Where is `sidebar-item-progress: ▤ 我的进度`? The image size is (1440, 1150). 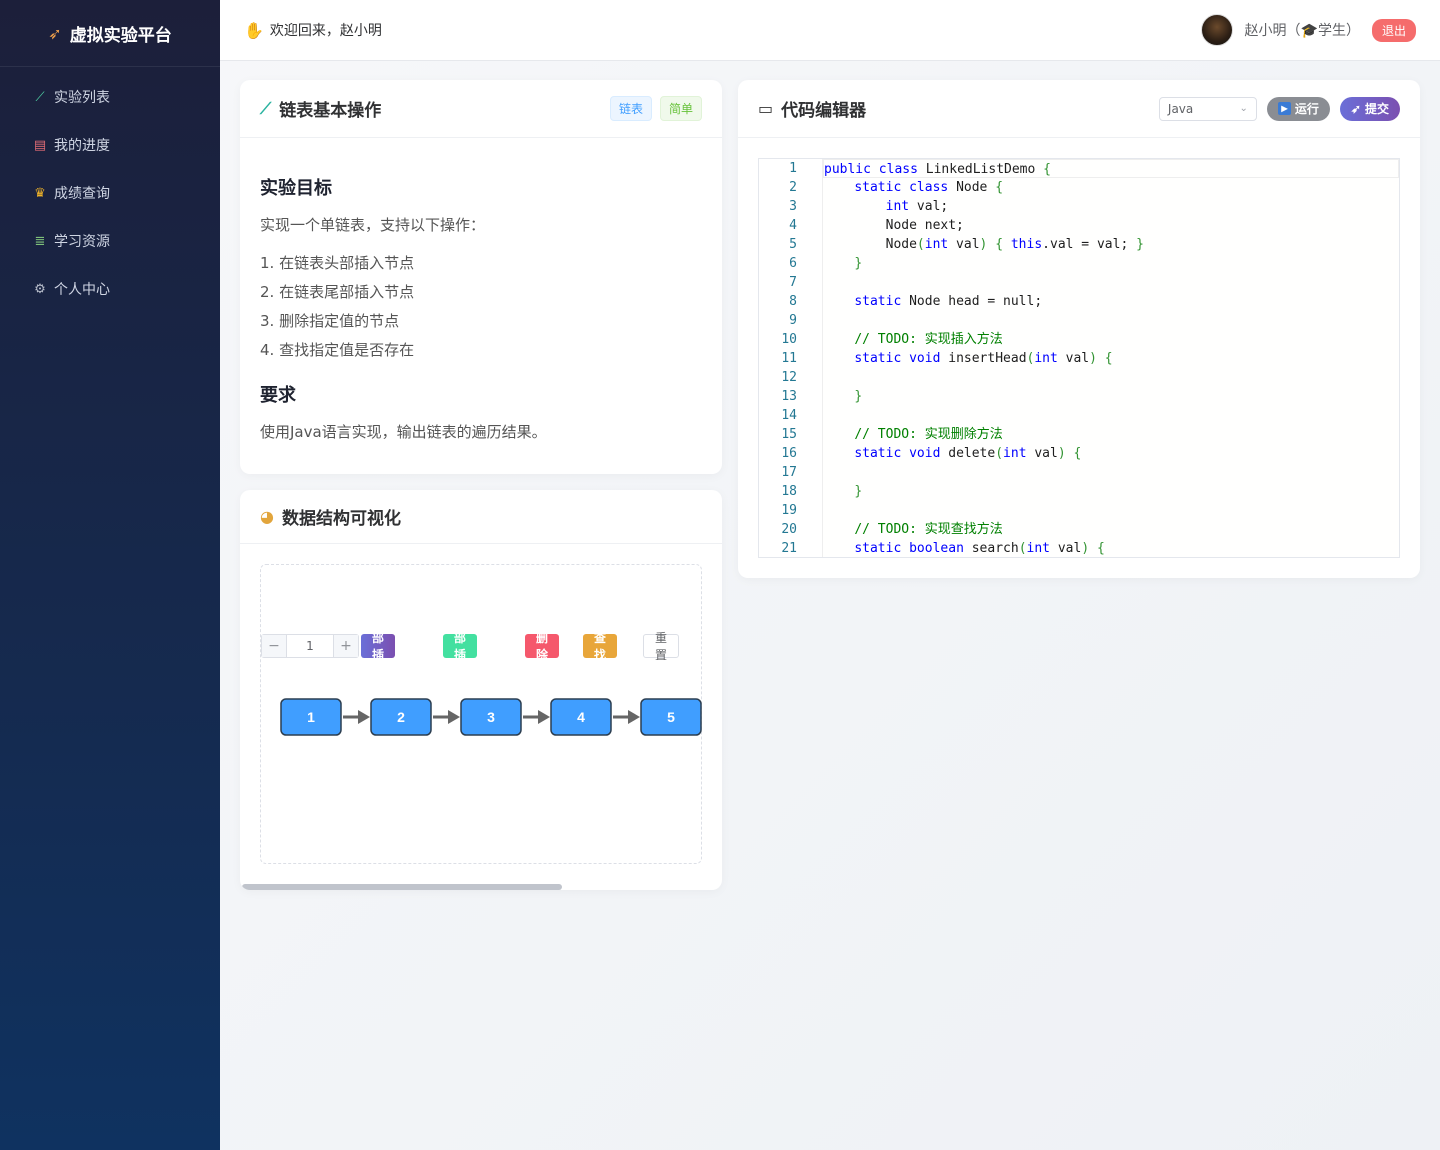 sidebar-item-progress: ▤ 我的进度 is located at coordinates (110, 145).